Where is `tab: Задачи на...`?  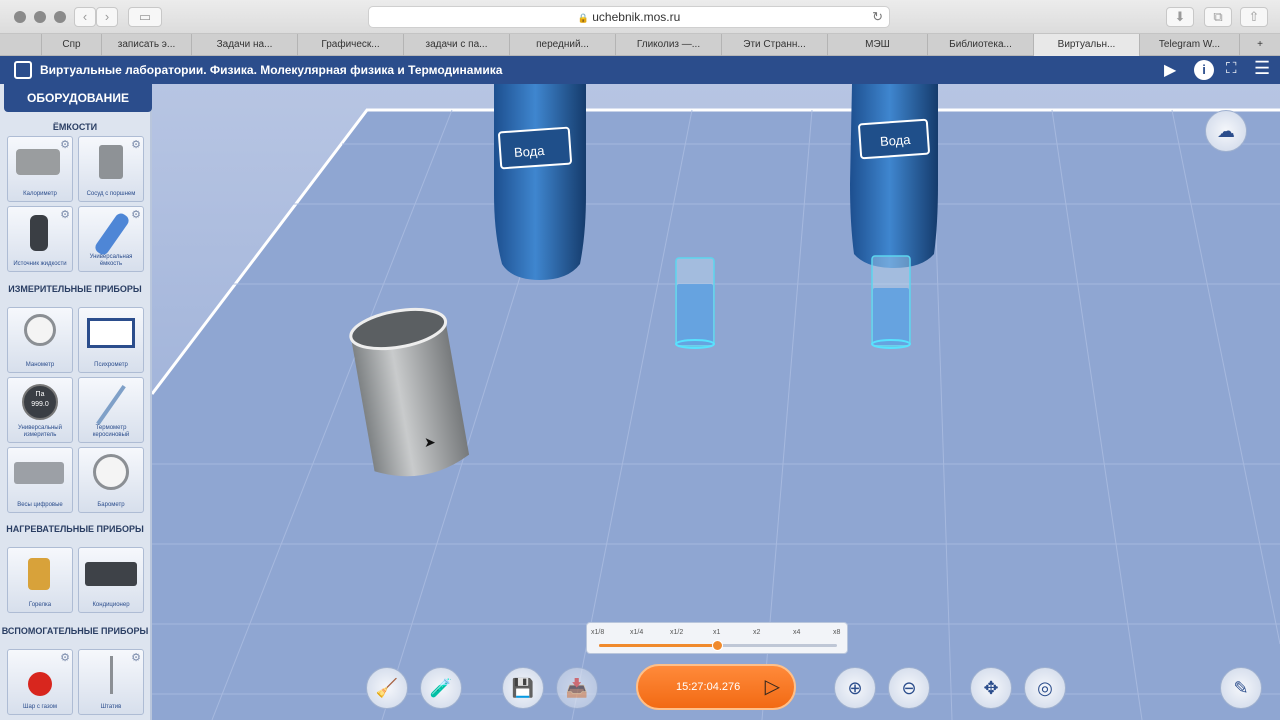 tab: Задачи на... is located at coordinates (245, 45).